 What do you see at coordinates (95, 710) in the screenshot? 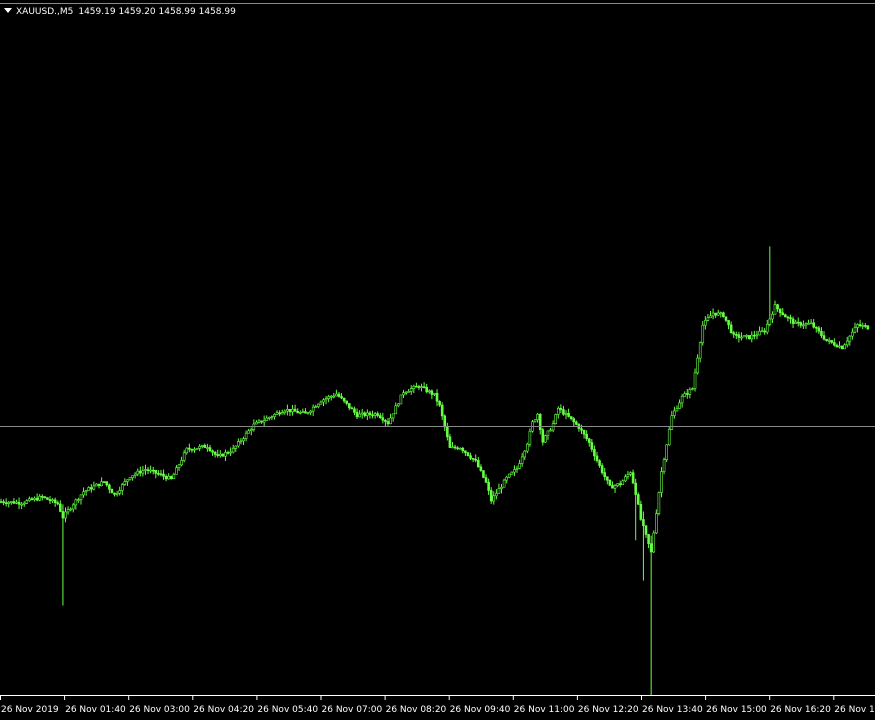
I see `time-tick-label: 26 Nov 01:40` at bounding box center [95, 710].